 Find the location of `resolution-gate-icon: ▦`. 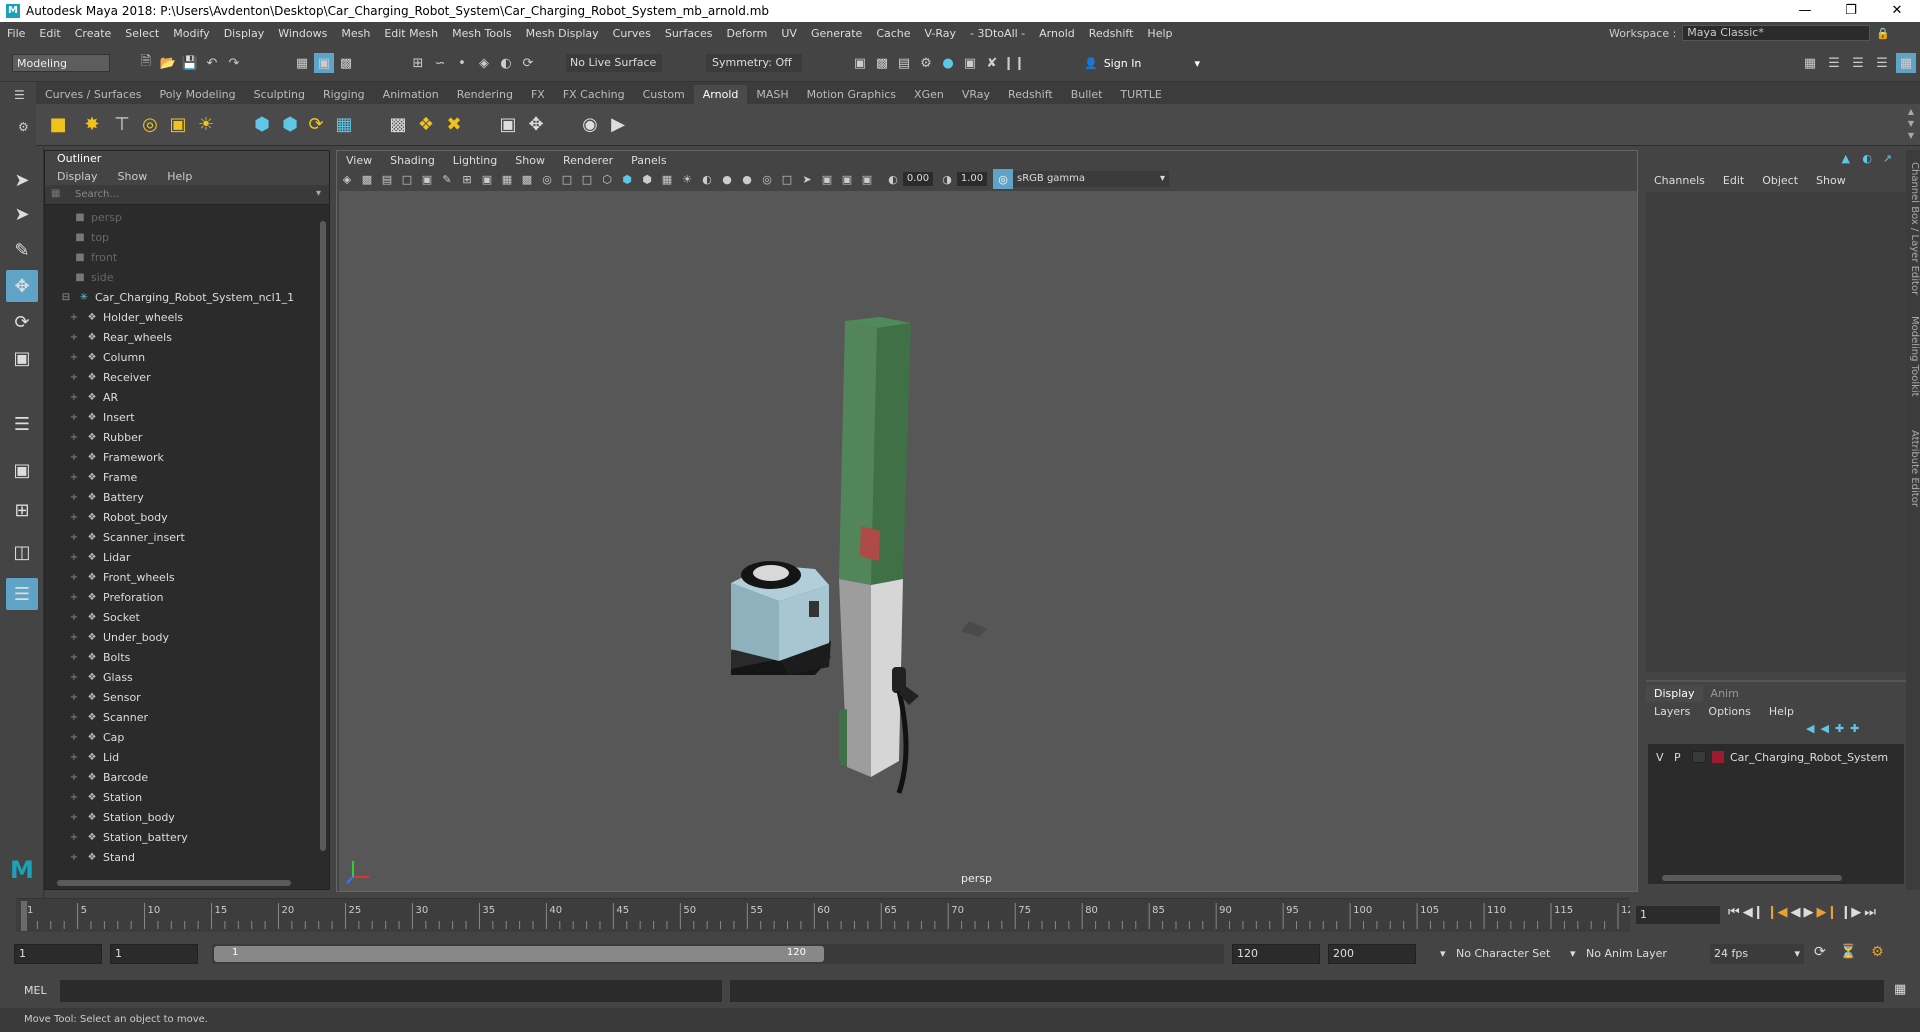

resolution-gate-icon: ▦ is located at coordinates (507, 179).